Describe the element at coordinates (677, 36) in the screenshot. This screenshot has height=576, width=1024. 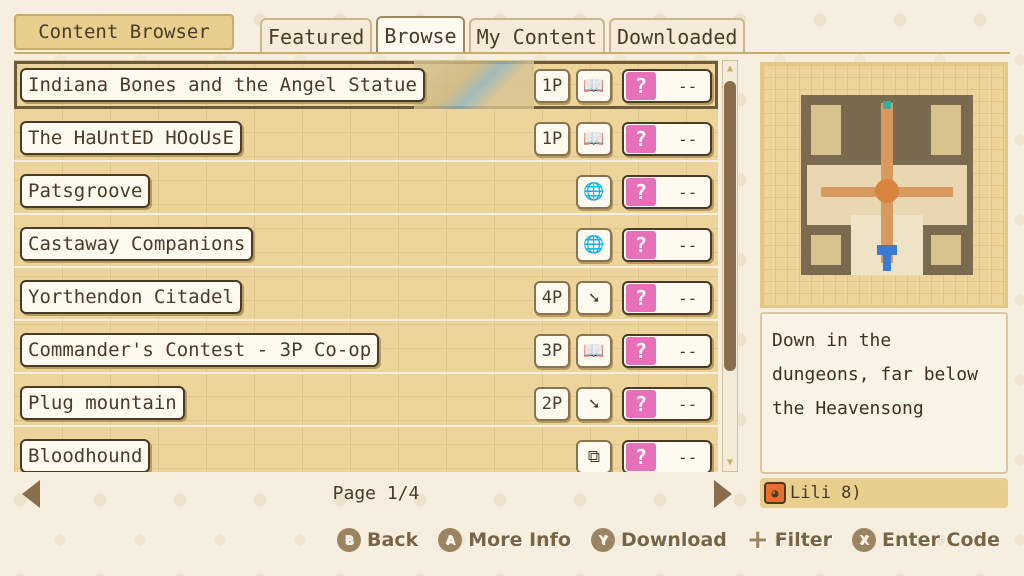
I see `tab-downloaded: Downloaded` at that location.